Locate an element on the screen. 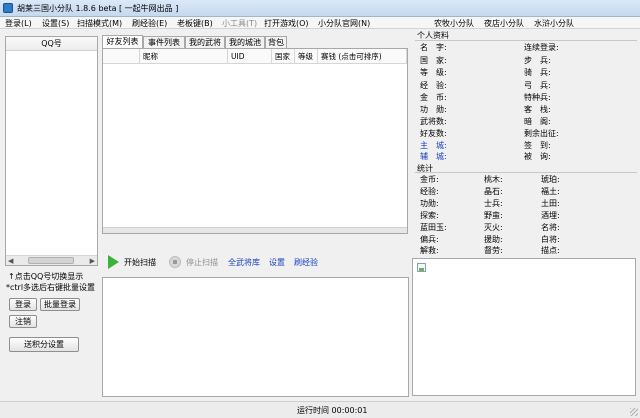  stat-gold: 金币: is located at coordinates (429, 179).